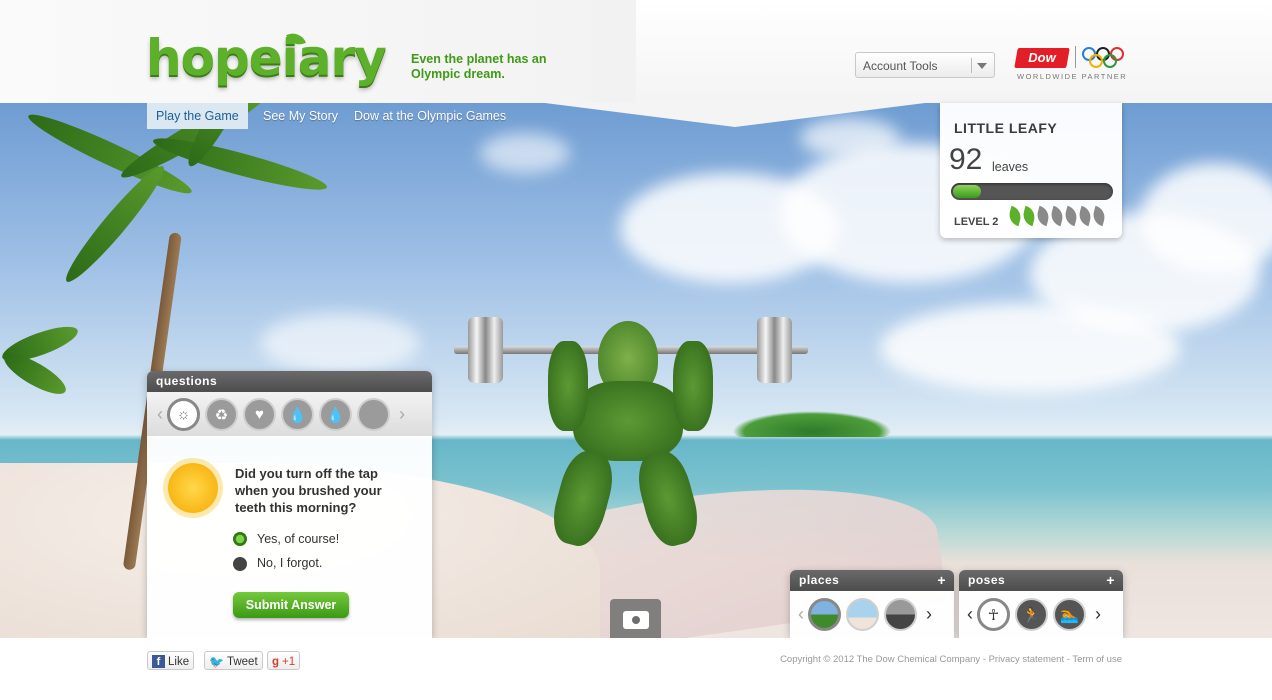 This screenshot has height=700, width=1272. I want to click on recycle-icon: ♻, so click(221, 414).